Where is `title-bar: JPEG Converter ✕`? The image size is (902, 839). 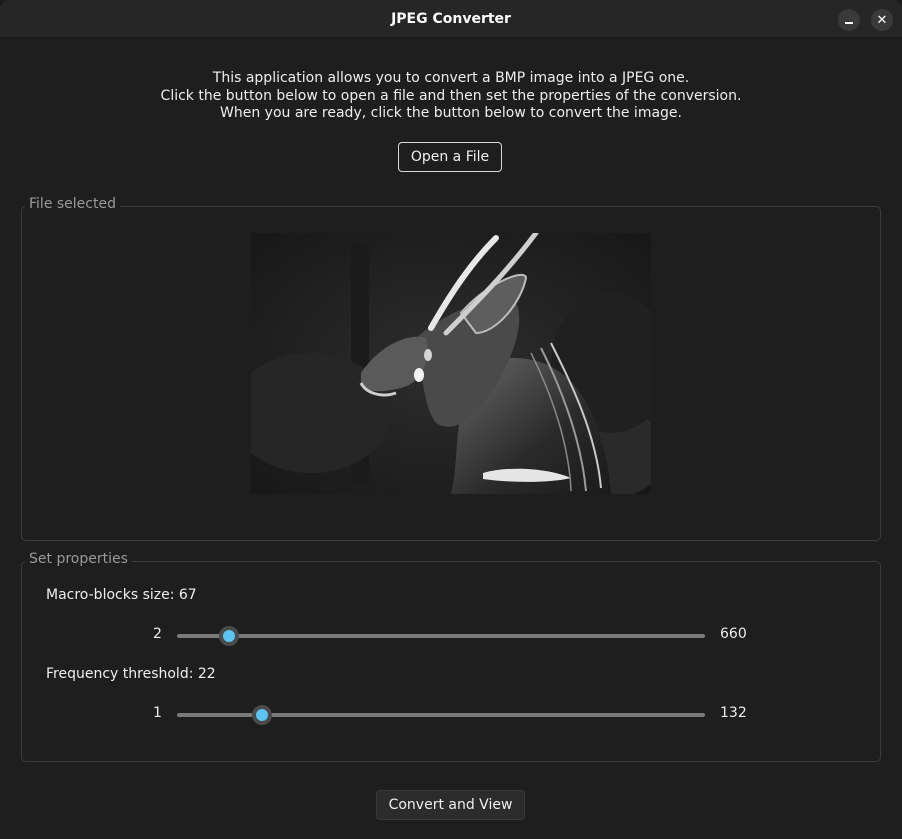 title-bar: JPEG Converter ✕ is located at coordinates (451, 19).